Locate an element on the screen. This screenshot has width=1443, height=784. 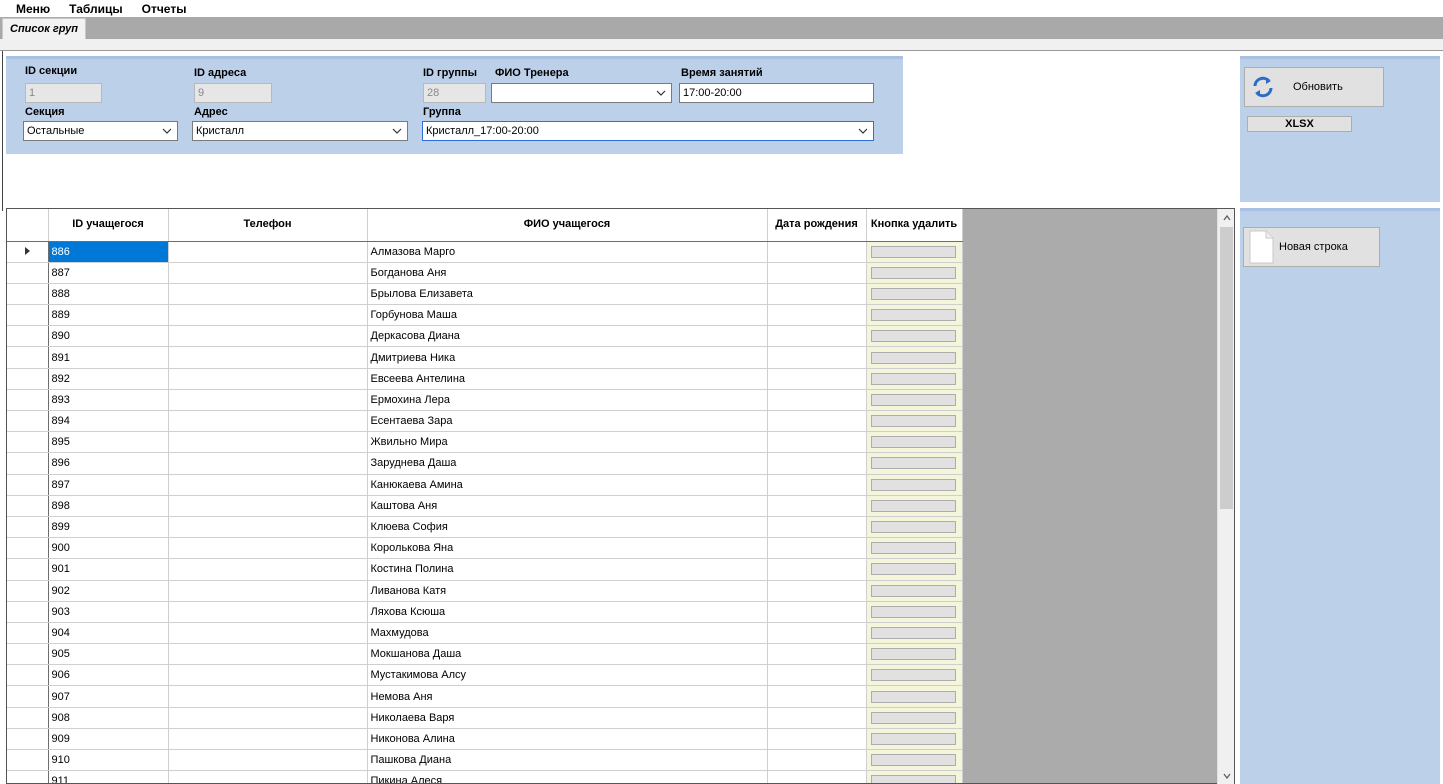
table-row: 907 Немова Аня is located at coordinates (485, 696).